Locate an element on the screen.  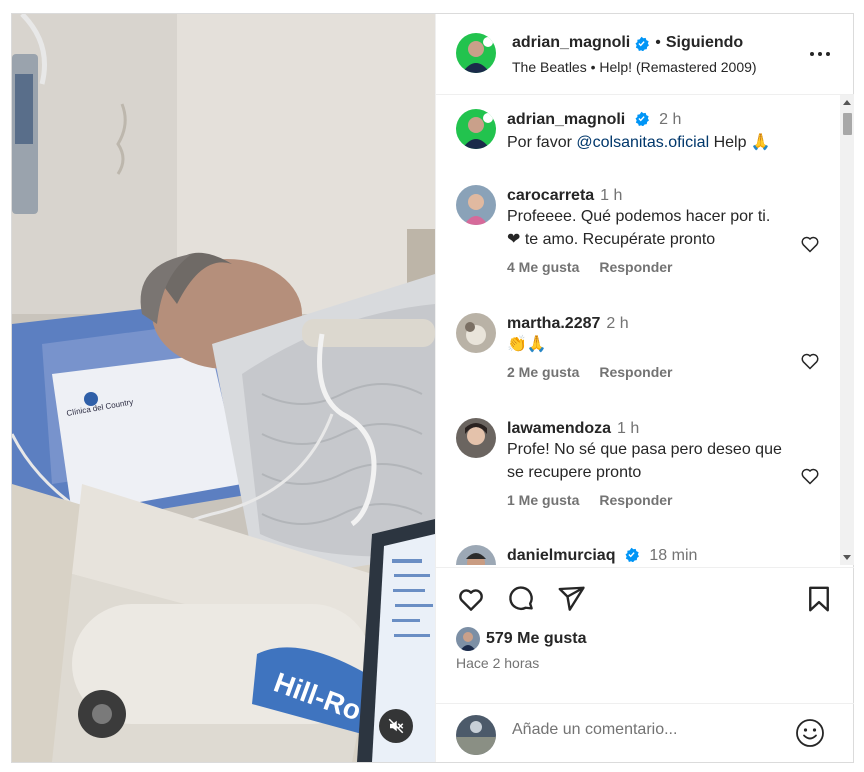
scroll-down-arrow-icon is located at coordinates (847, 557).